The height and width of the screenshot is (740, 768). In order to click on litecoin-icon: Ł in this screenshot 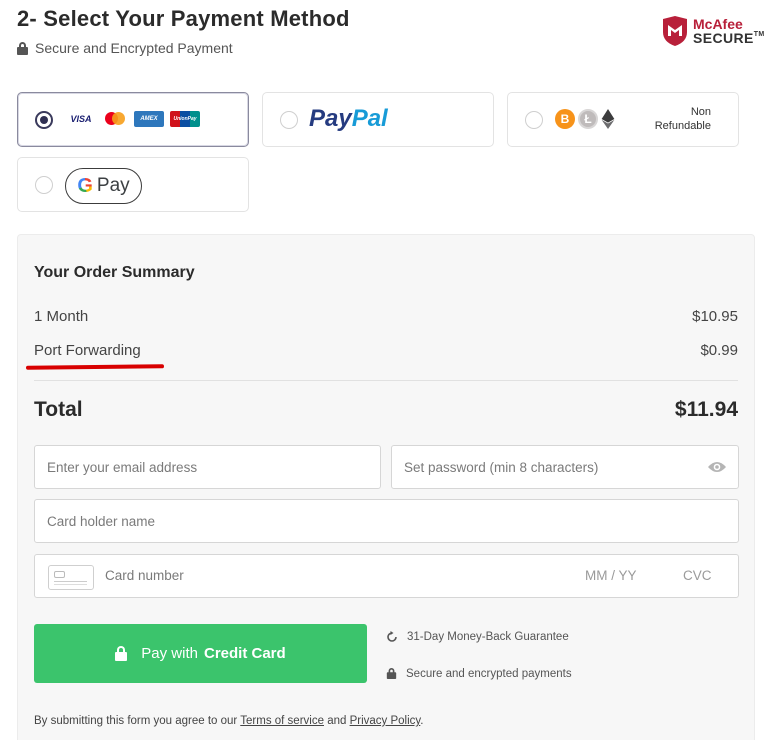, I will do `click(588, 119)`.